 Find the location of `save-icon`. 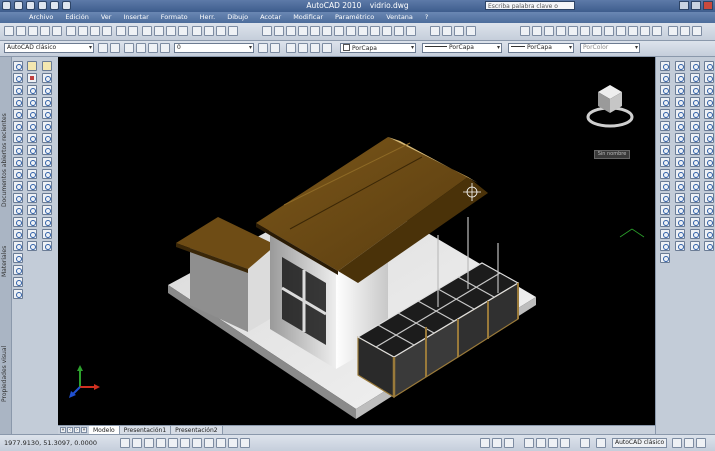

save-icon is located at coordinates (33, 31).